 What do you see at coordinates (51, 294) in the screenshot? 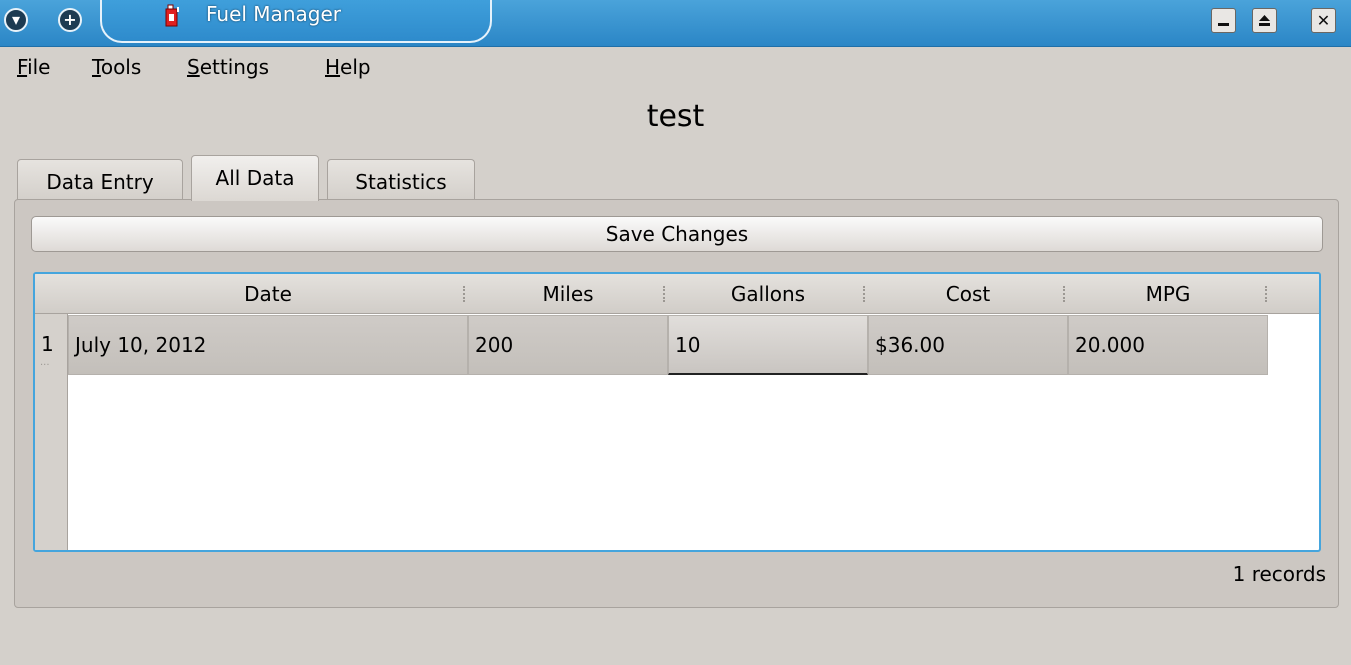
I see `table-corner` at bounding box center [51, 294].